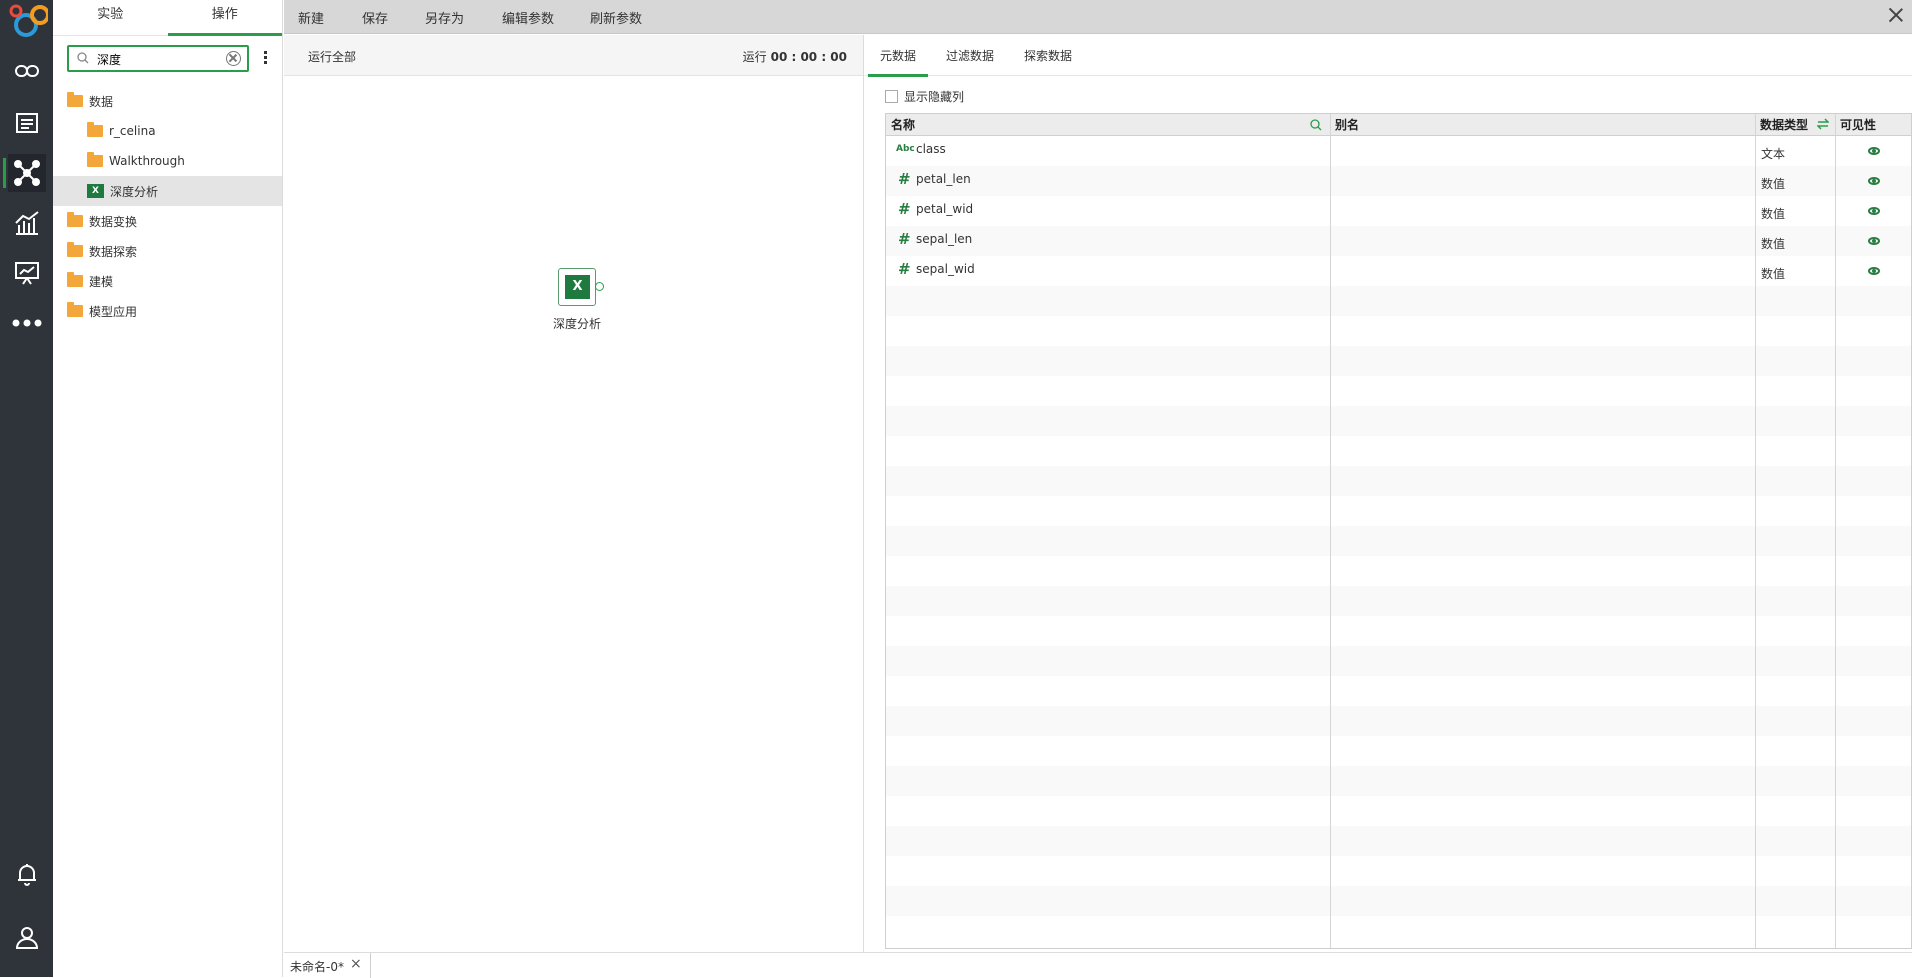  What do you see at coordinates (945, 209) in the screenshot?
I see `column-name: petal_wid` at bounding box center [945, 209].